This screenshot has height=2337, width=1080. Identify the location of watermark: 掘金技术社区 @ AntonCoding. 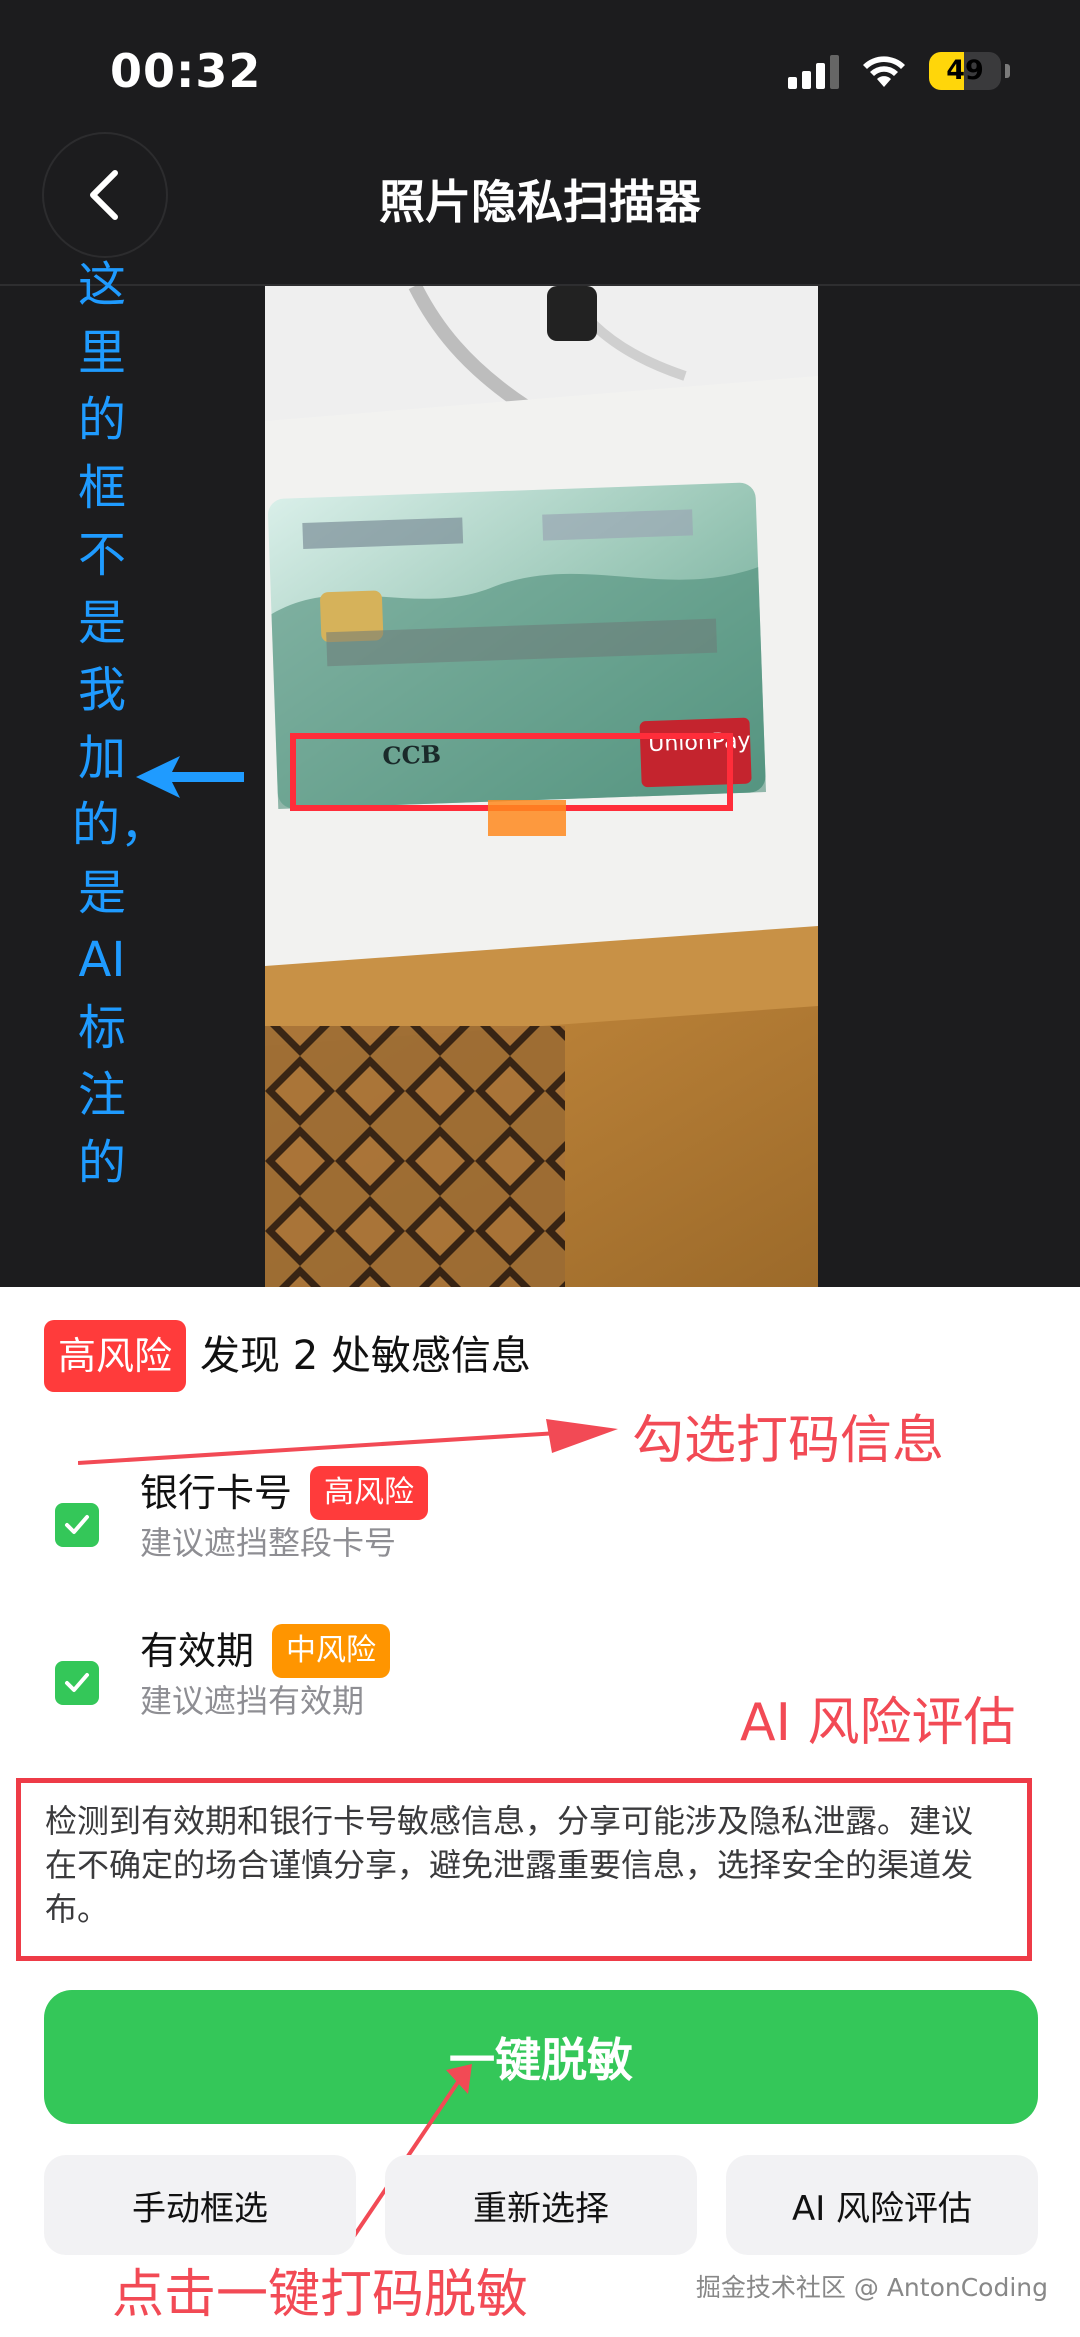
(871, 2287).